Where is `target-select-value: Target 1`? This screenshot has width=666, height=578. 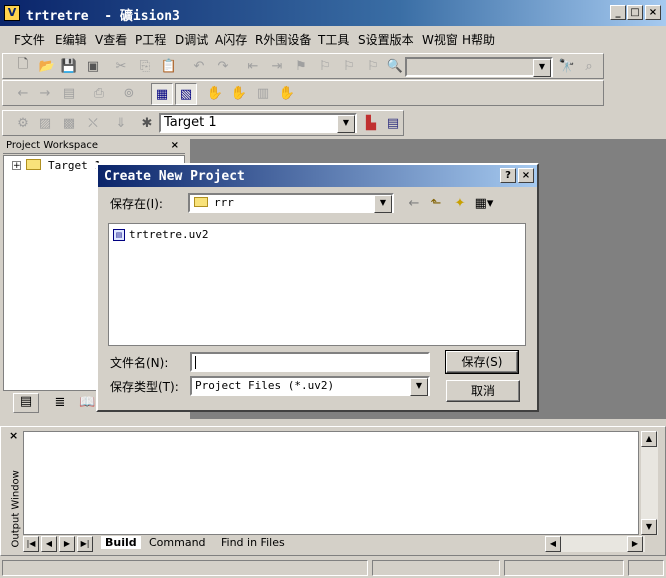 target-select-value: Target 1 is located at coordinates (190, 122).